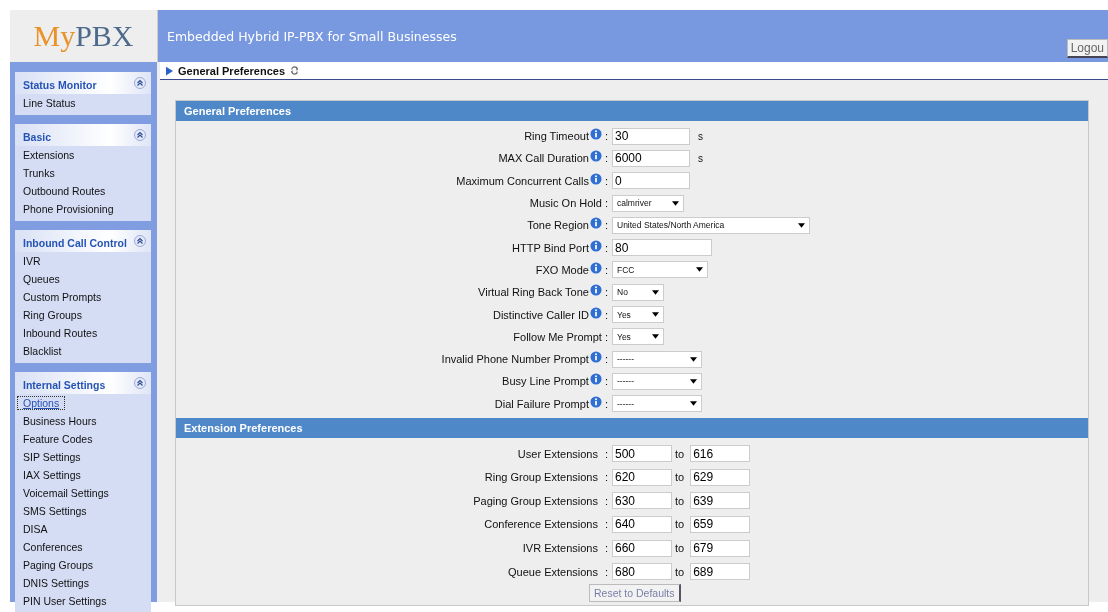 The width and height of the screenshot is (1108, 612). What do you see at coordinates (638, 292) in the screenshot?
I see `dropdown: No` at bounding box center [638, 292].